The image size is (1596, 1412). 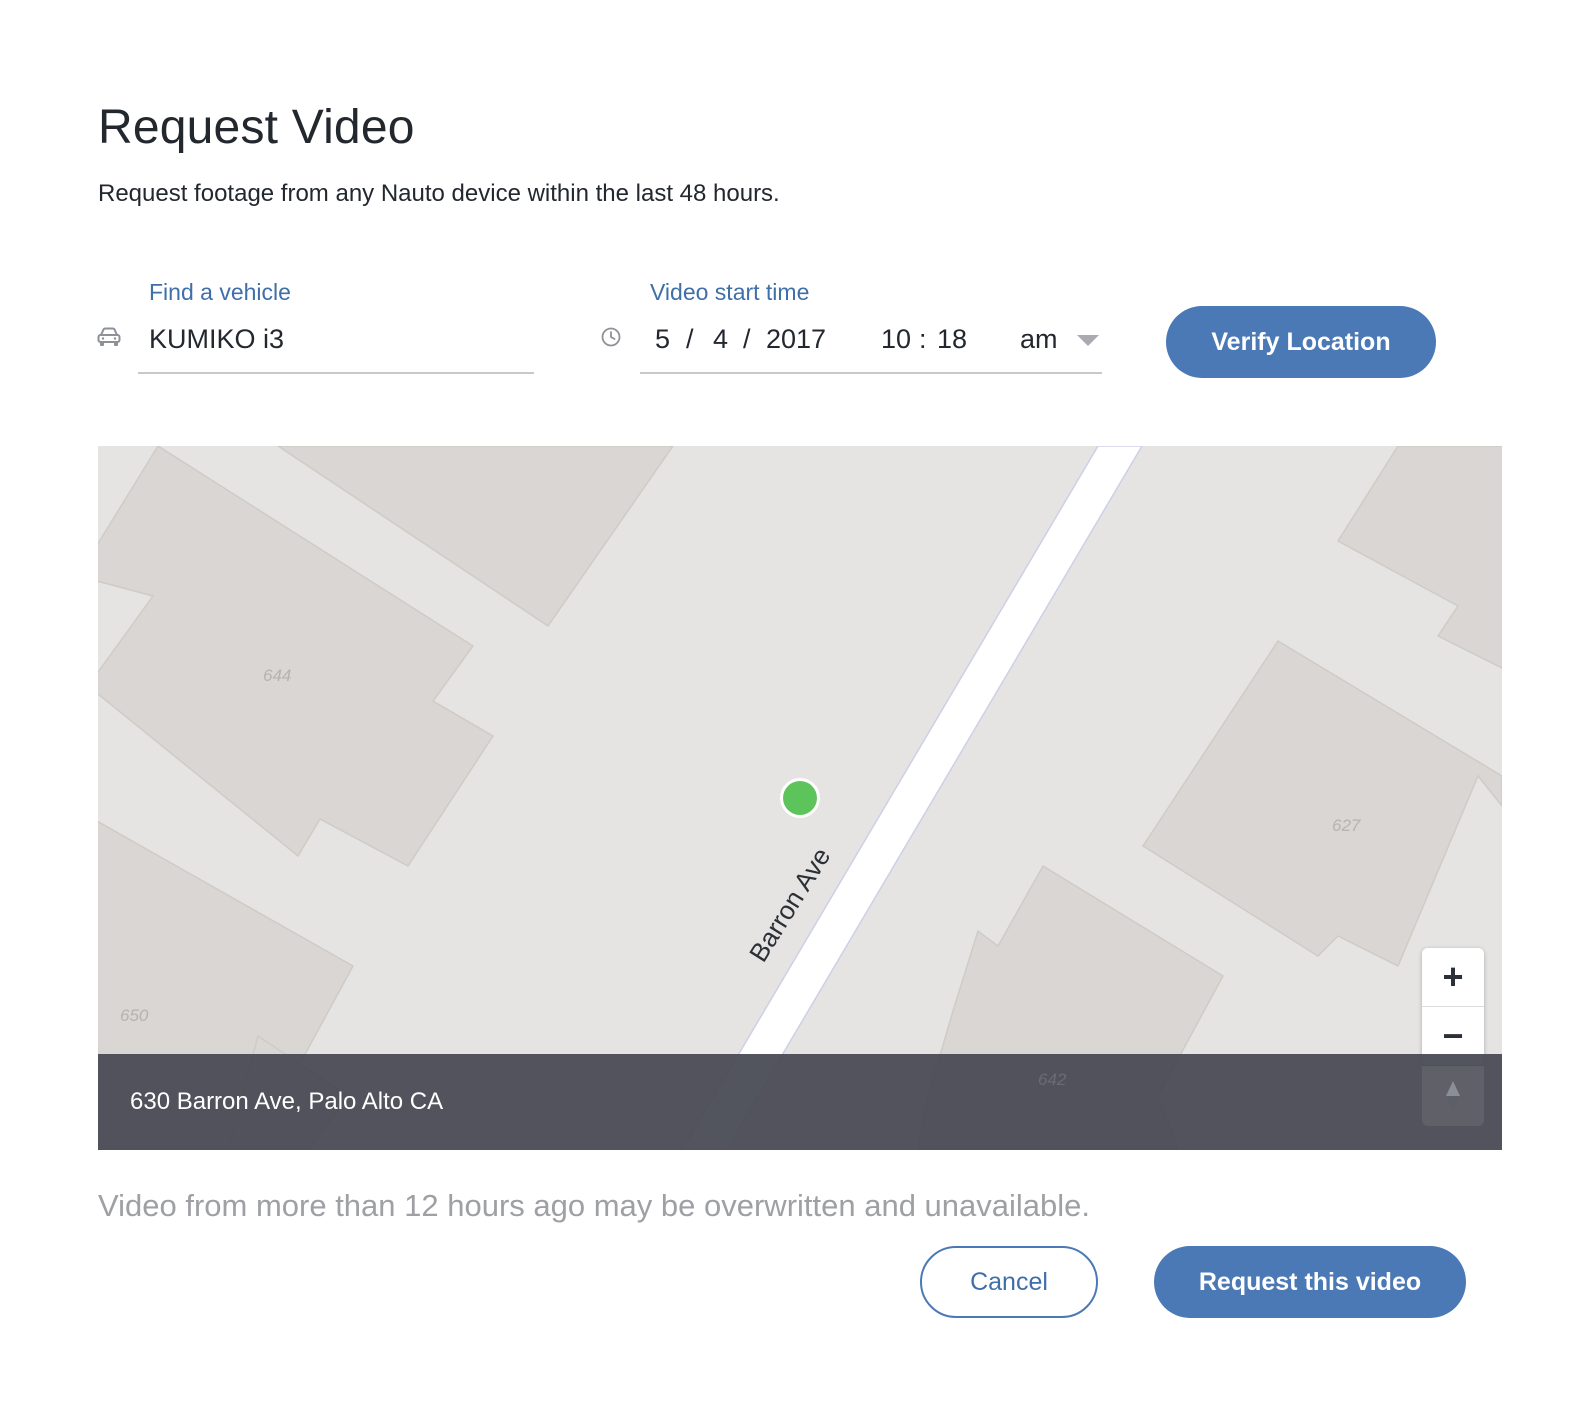 What do you see at coordinates (287, 1101) in the screenshot?
I see `address-text: 630 Barron Ave, Palo Alto CA` at bounding box center [287, 1101].